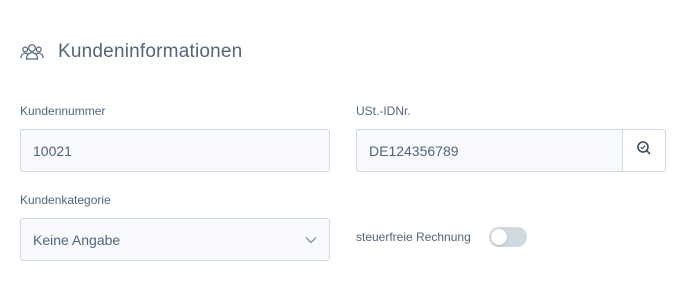 This screenshot has height=300, width=688. Describe the element at coordinates (413, 237) in the screenshot. I see `tax-free-invoice-label: steuerfreie Rechnung` at that location.